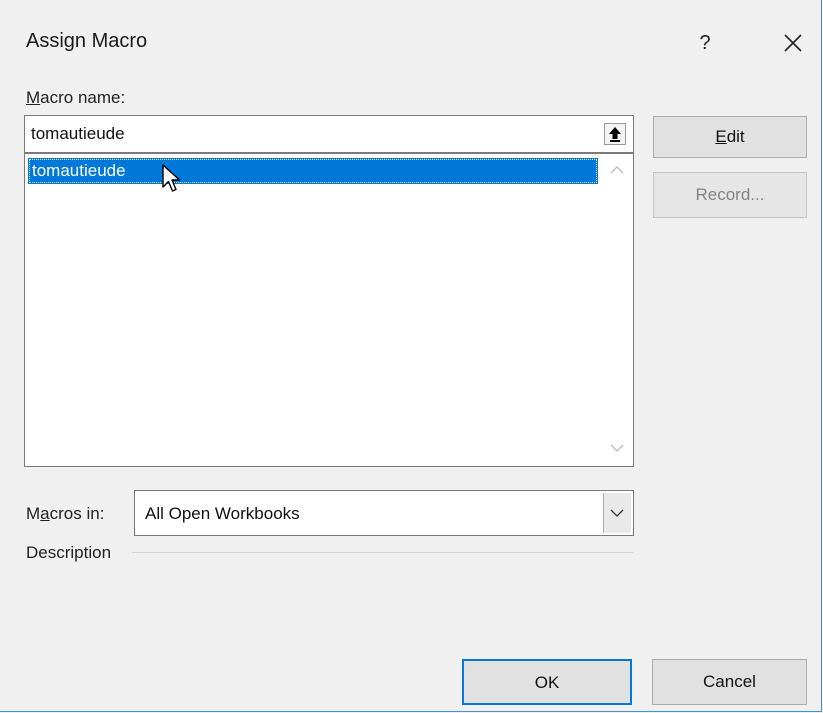  I want to click on collapse-dialog-icon, so click(615, 134).